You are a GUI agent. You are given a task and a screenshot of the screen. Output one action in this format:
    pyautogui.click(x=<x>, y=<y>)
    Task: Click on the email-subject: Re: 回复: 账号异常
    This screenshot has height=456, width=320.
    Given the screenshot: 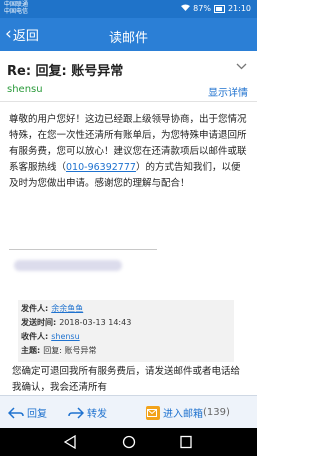 What is the action you would take?
    pyautogui.click(x=65, y=71)
    